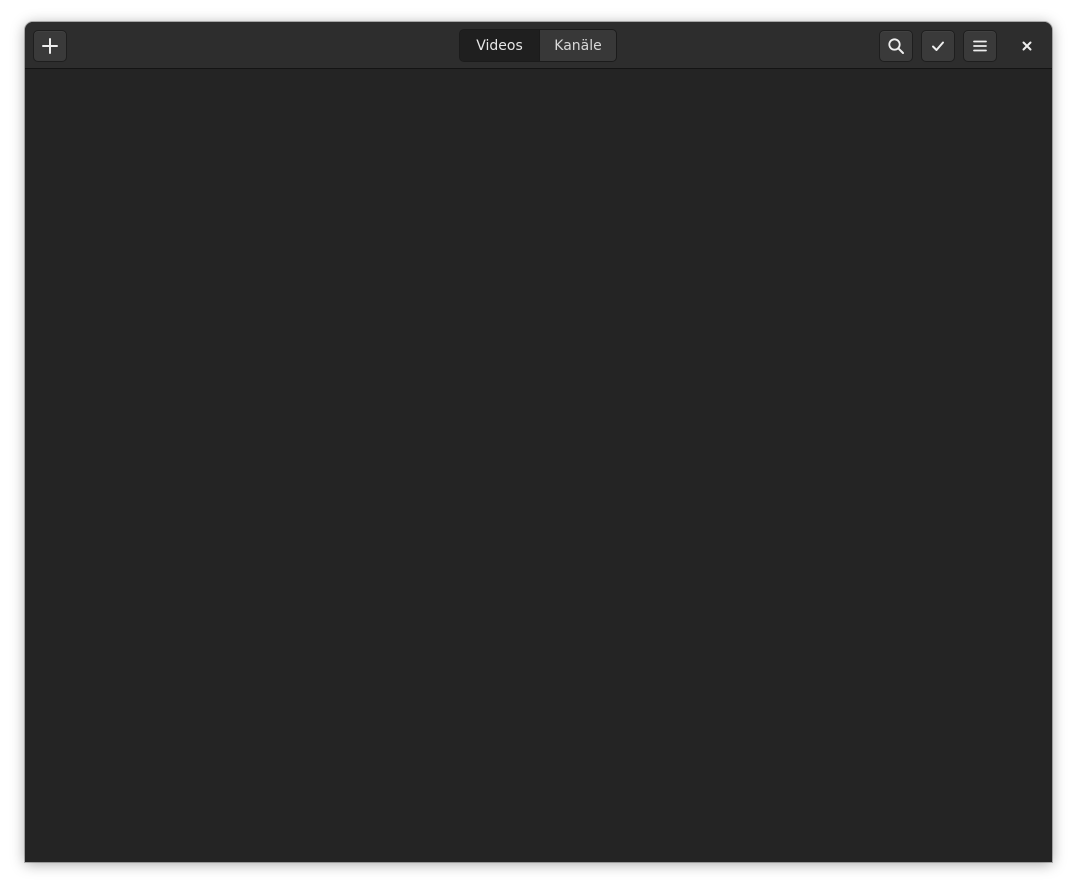 The image size is (1077, 890). I want to click on tab-videos: Videos, so click(499, 45).